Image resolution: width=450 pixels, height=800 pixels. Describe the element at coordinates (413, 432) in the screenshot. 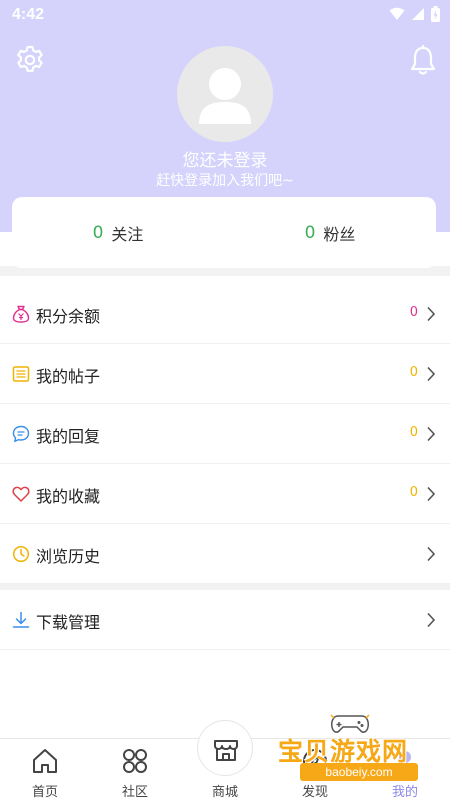

I see `replies-count: 0` at that location.